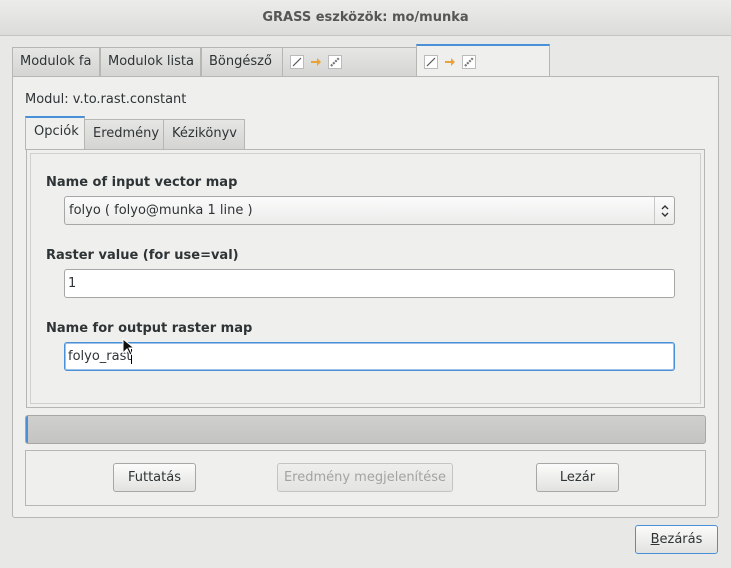 This screenshot has width=731, height=568. Describe the element at coordinates (369, 356) in the screenshot. I see `output-map-input: folyo_rast` at that location.